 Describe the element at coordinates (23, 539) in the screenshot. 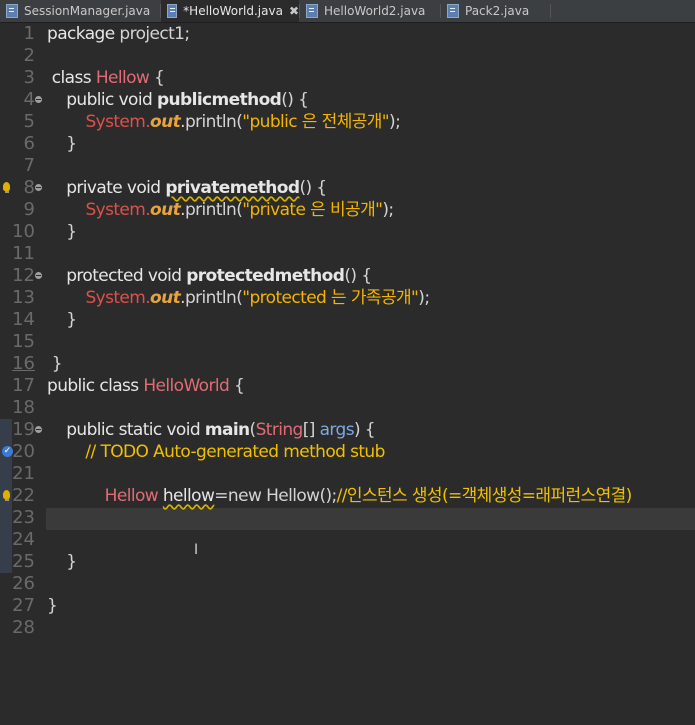

I see `line-number: 24` at that location.